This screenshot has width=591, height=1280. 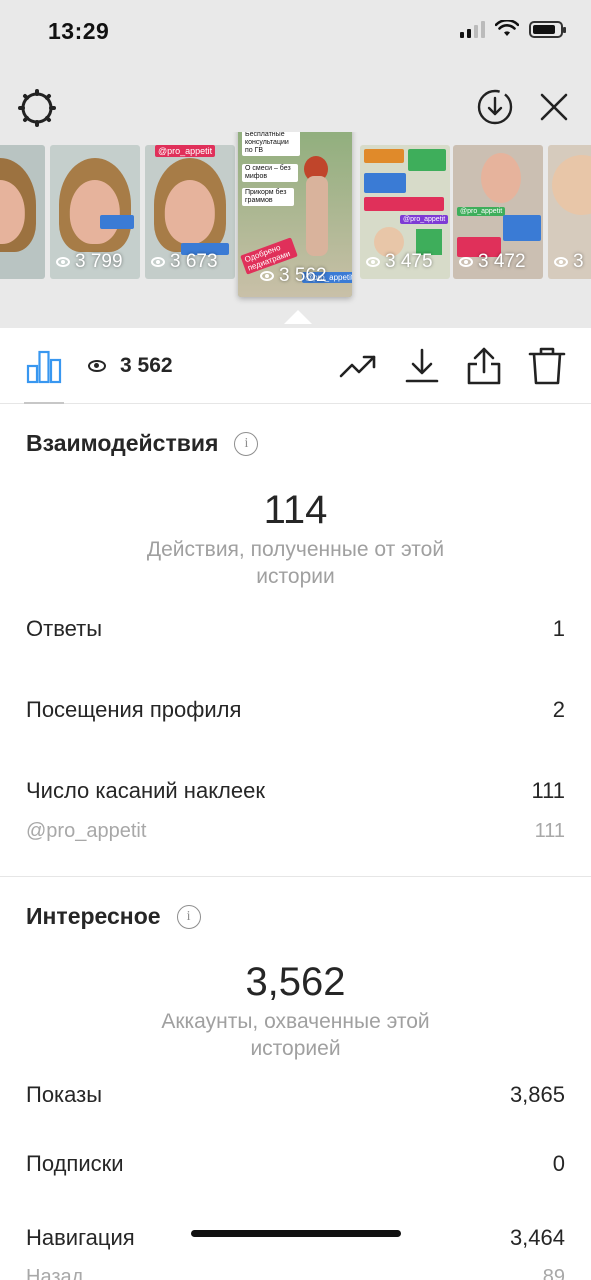 What do you see at coordinates (492, 262) in the screenshot?
I see `thumbnail-views: 3 472` at bounding box center [492, 262].